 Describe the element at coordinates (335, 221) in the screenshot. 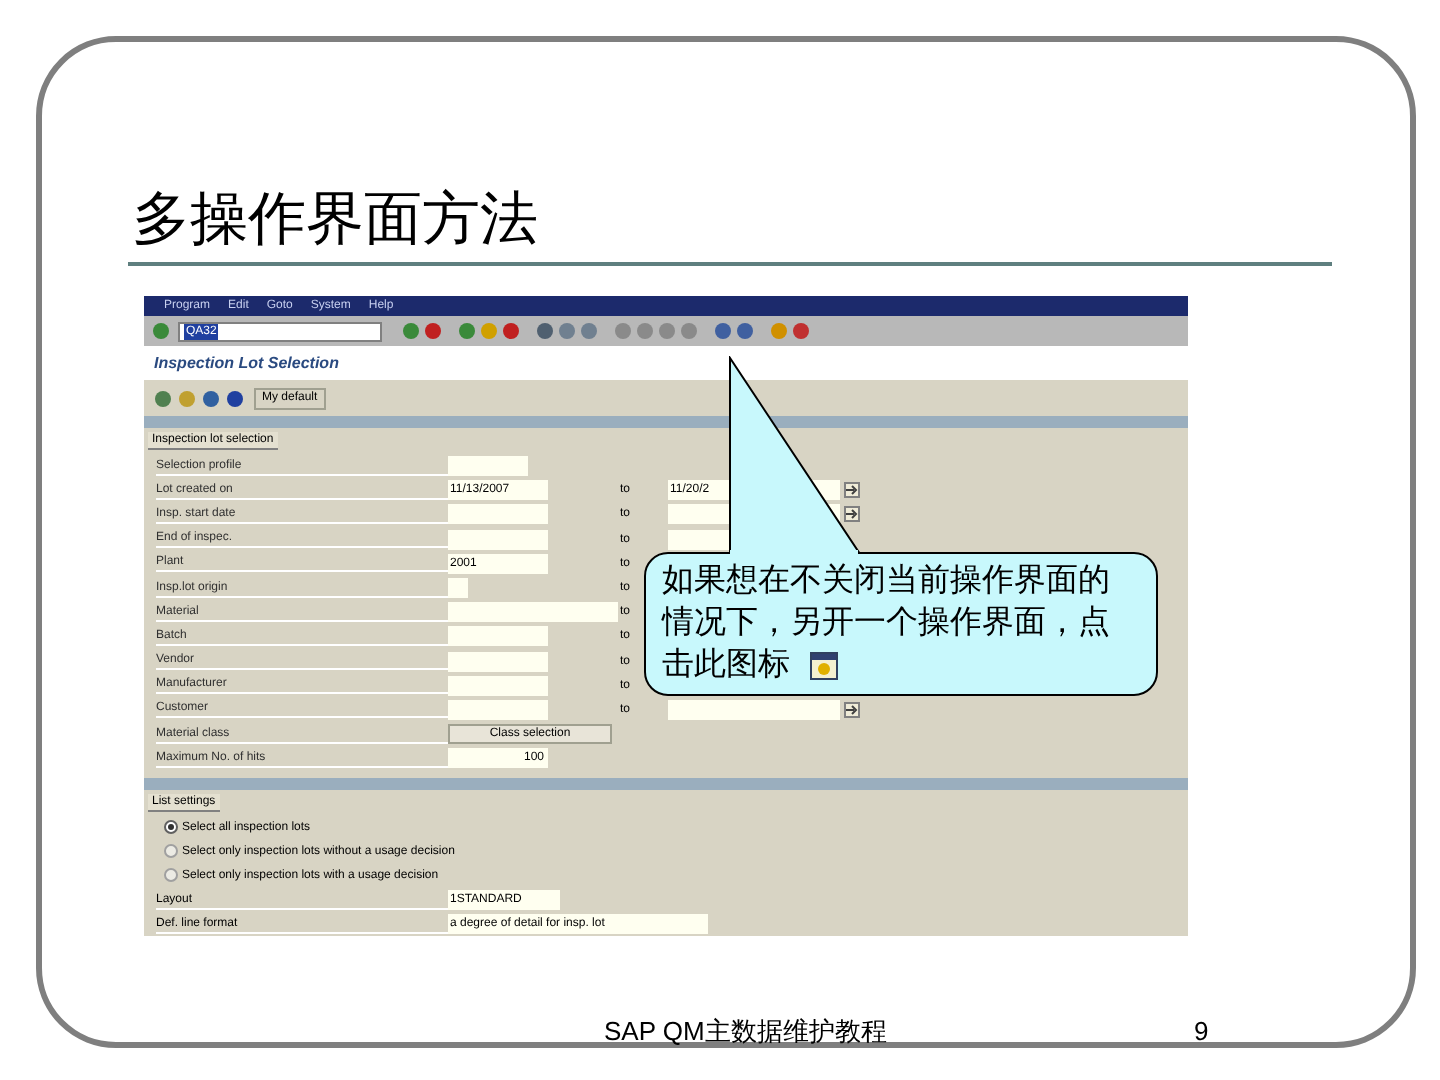

I see `slide-title: 多操作界面方法` at that location.